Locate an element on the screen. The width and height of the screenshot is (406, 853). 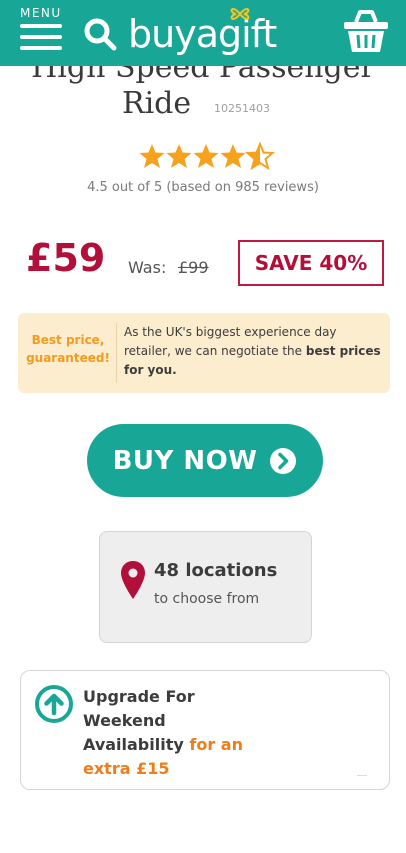
rating-summary: 4.5 out of 5 (based on 985 reviews) is located at coordinates (203, 187).